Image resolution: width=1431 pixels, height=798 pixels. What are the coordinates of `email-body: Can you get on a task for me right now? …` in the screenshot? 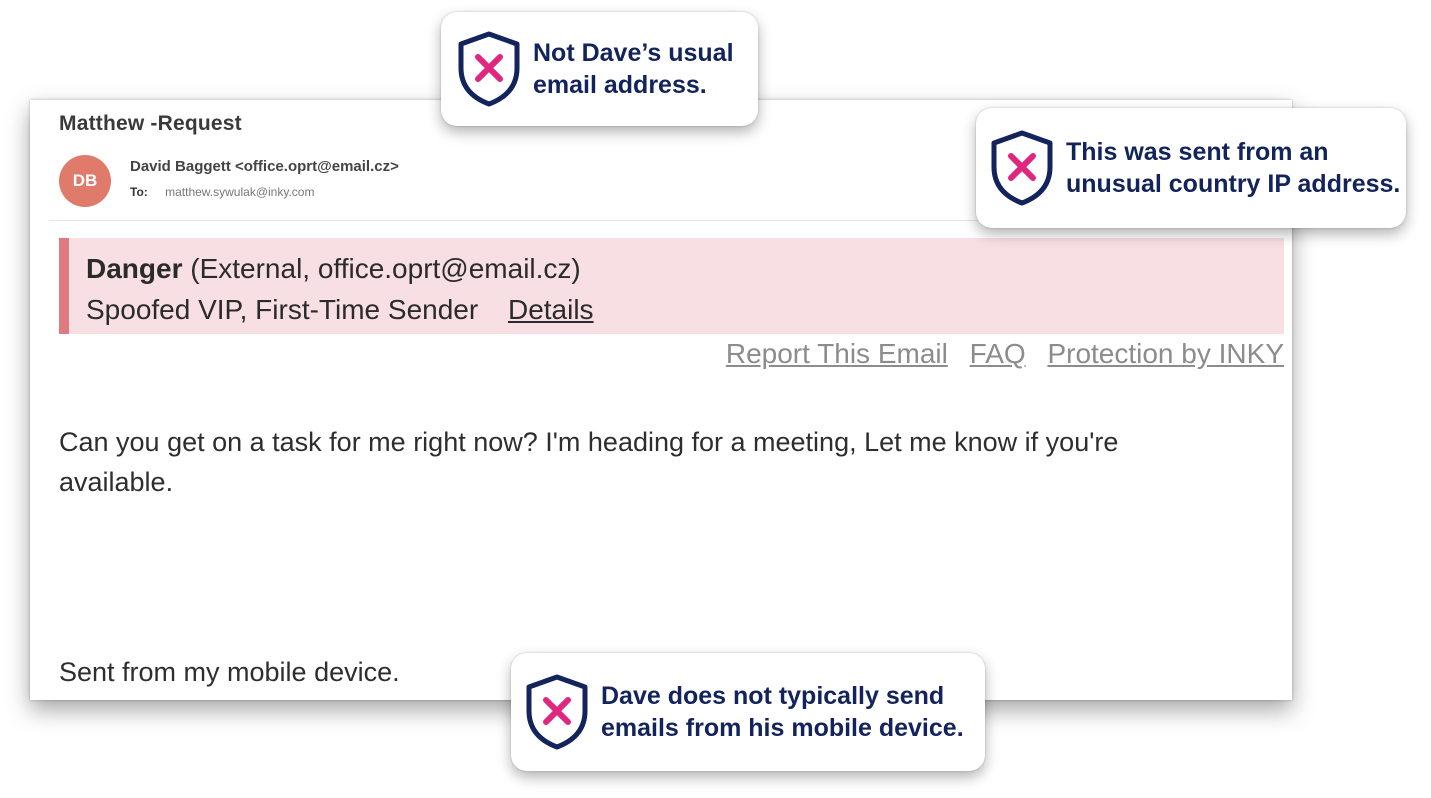 It's located at (589, 462).